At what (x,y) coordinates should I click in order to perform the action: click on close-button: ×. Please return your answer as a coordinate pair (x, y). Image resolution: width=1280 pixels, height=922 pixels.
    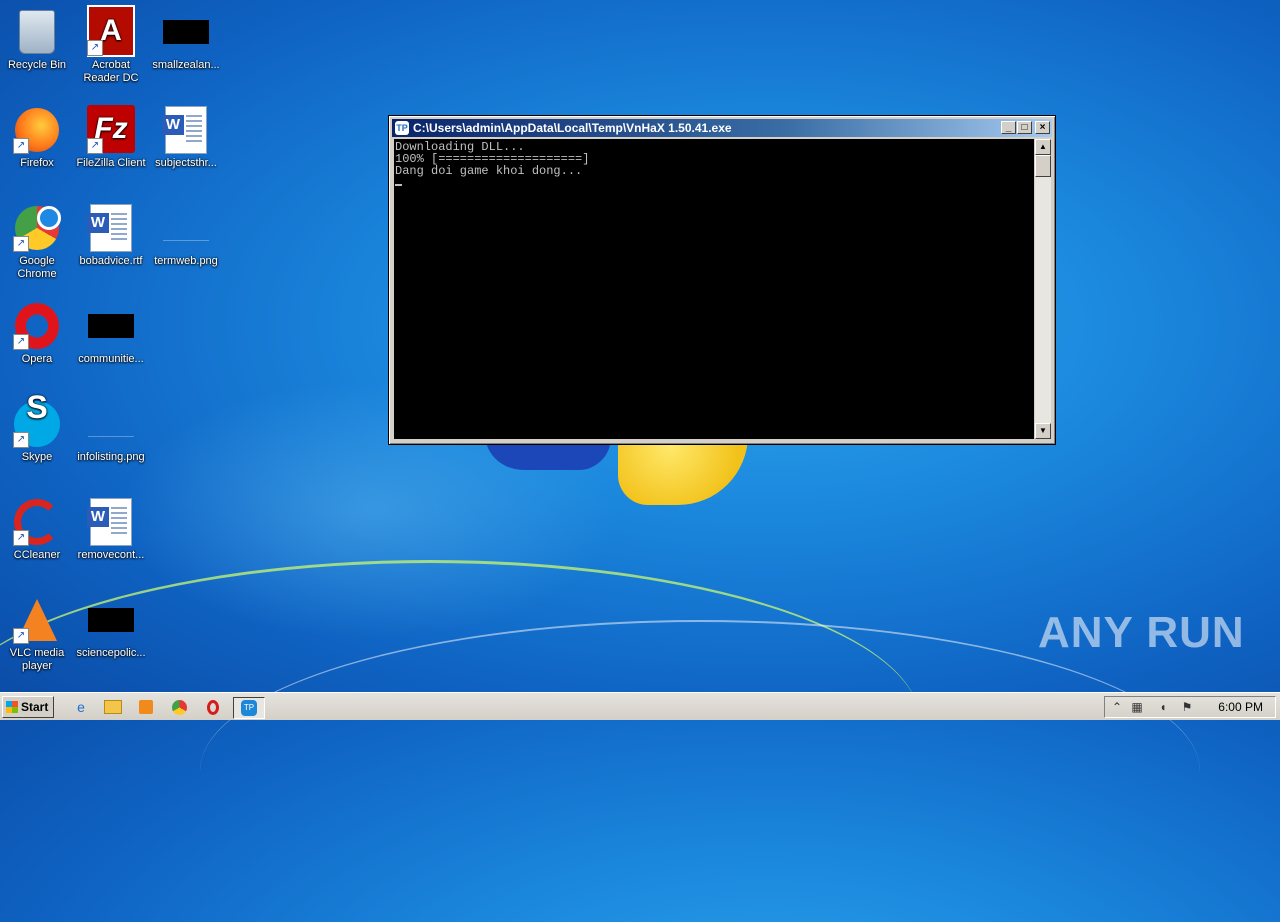
    Looking at the image, I should click on (1042, 127).